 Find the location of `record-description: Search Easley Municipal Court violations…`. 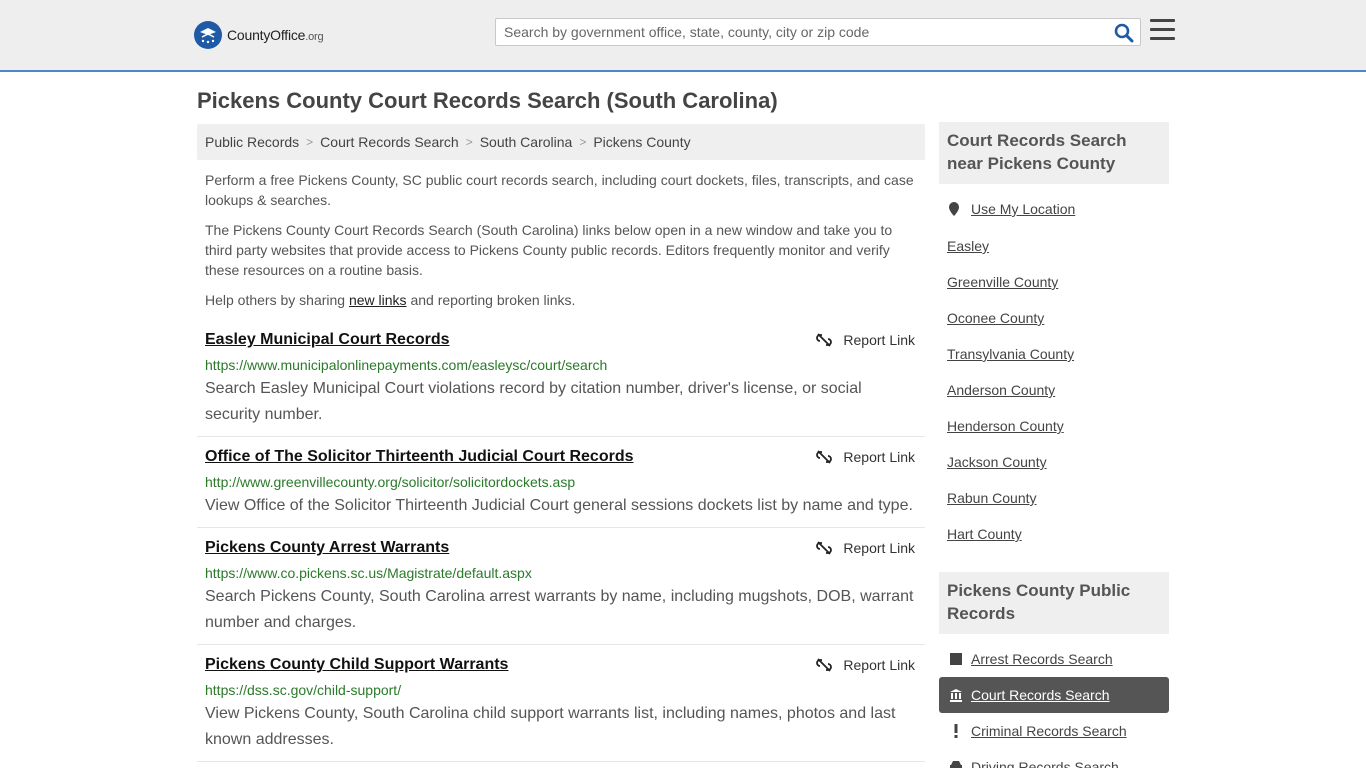

record-description: Search Easley Municipal Court violations… is located at coordinates (533, 401).